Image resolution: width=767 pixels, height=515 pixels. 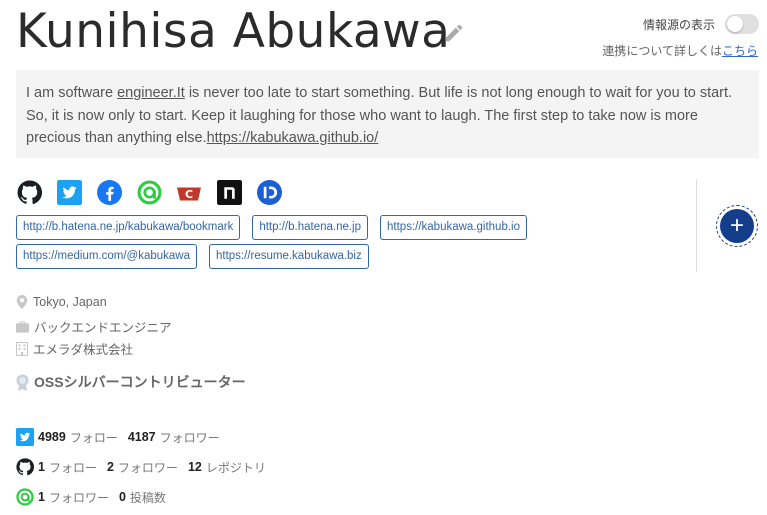 I want to click on toggle-knob, so click(x=735, y=24).